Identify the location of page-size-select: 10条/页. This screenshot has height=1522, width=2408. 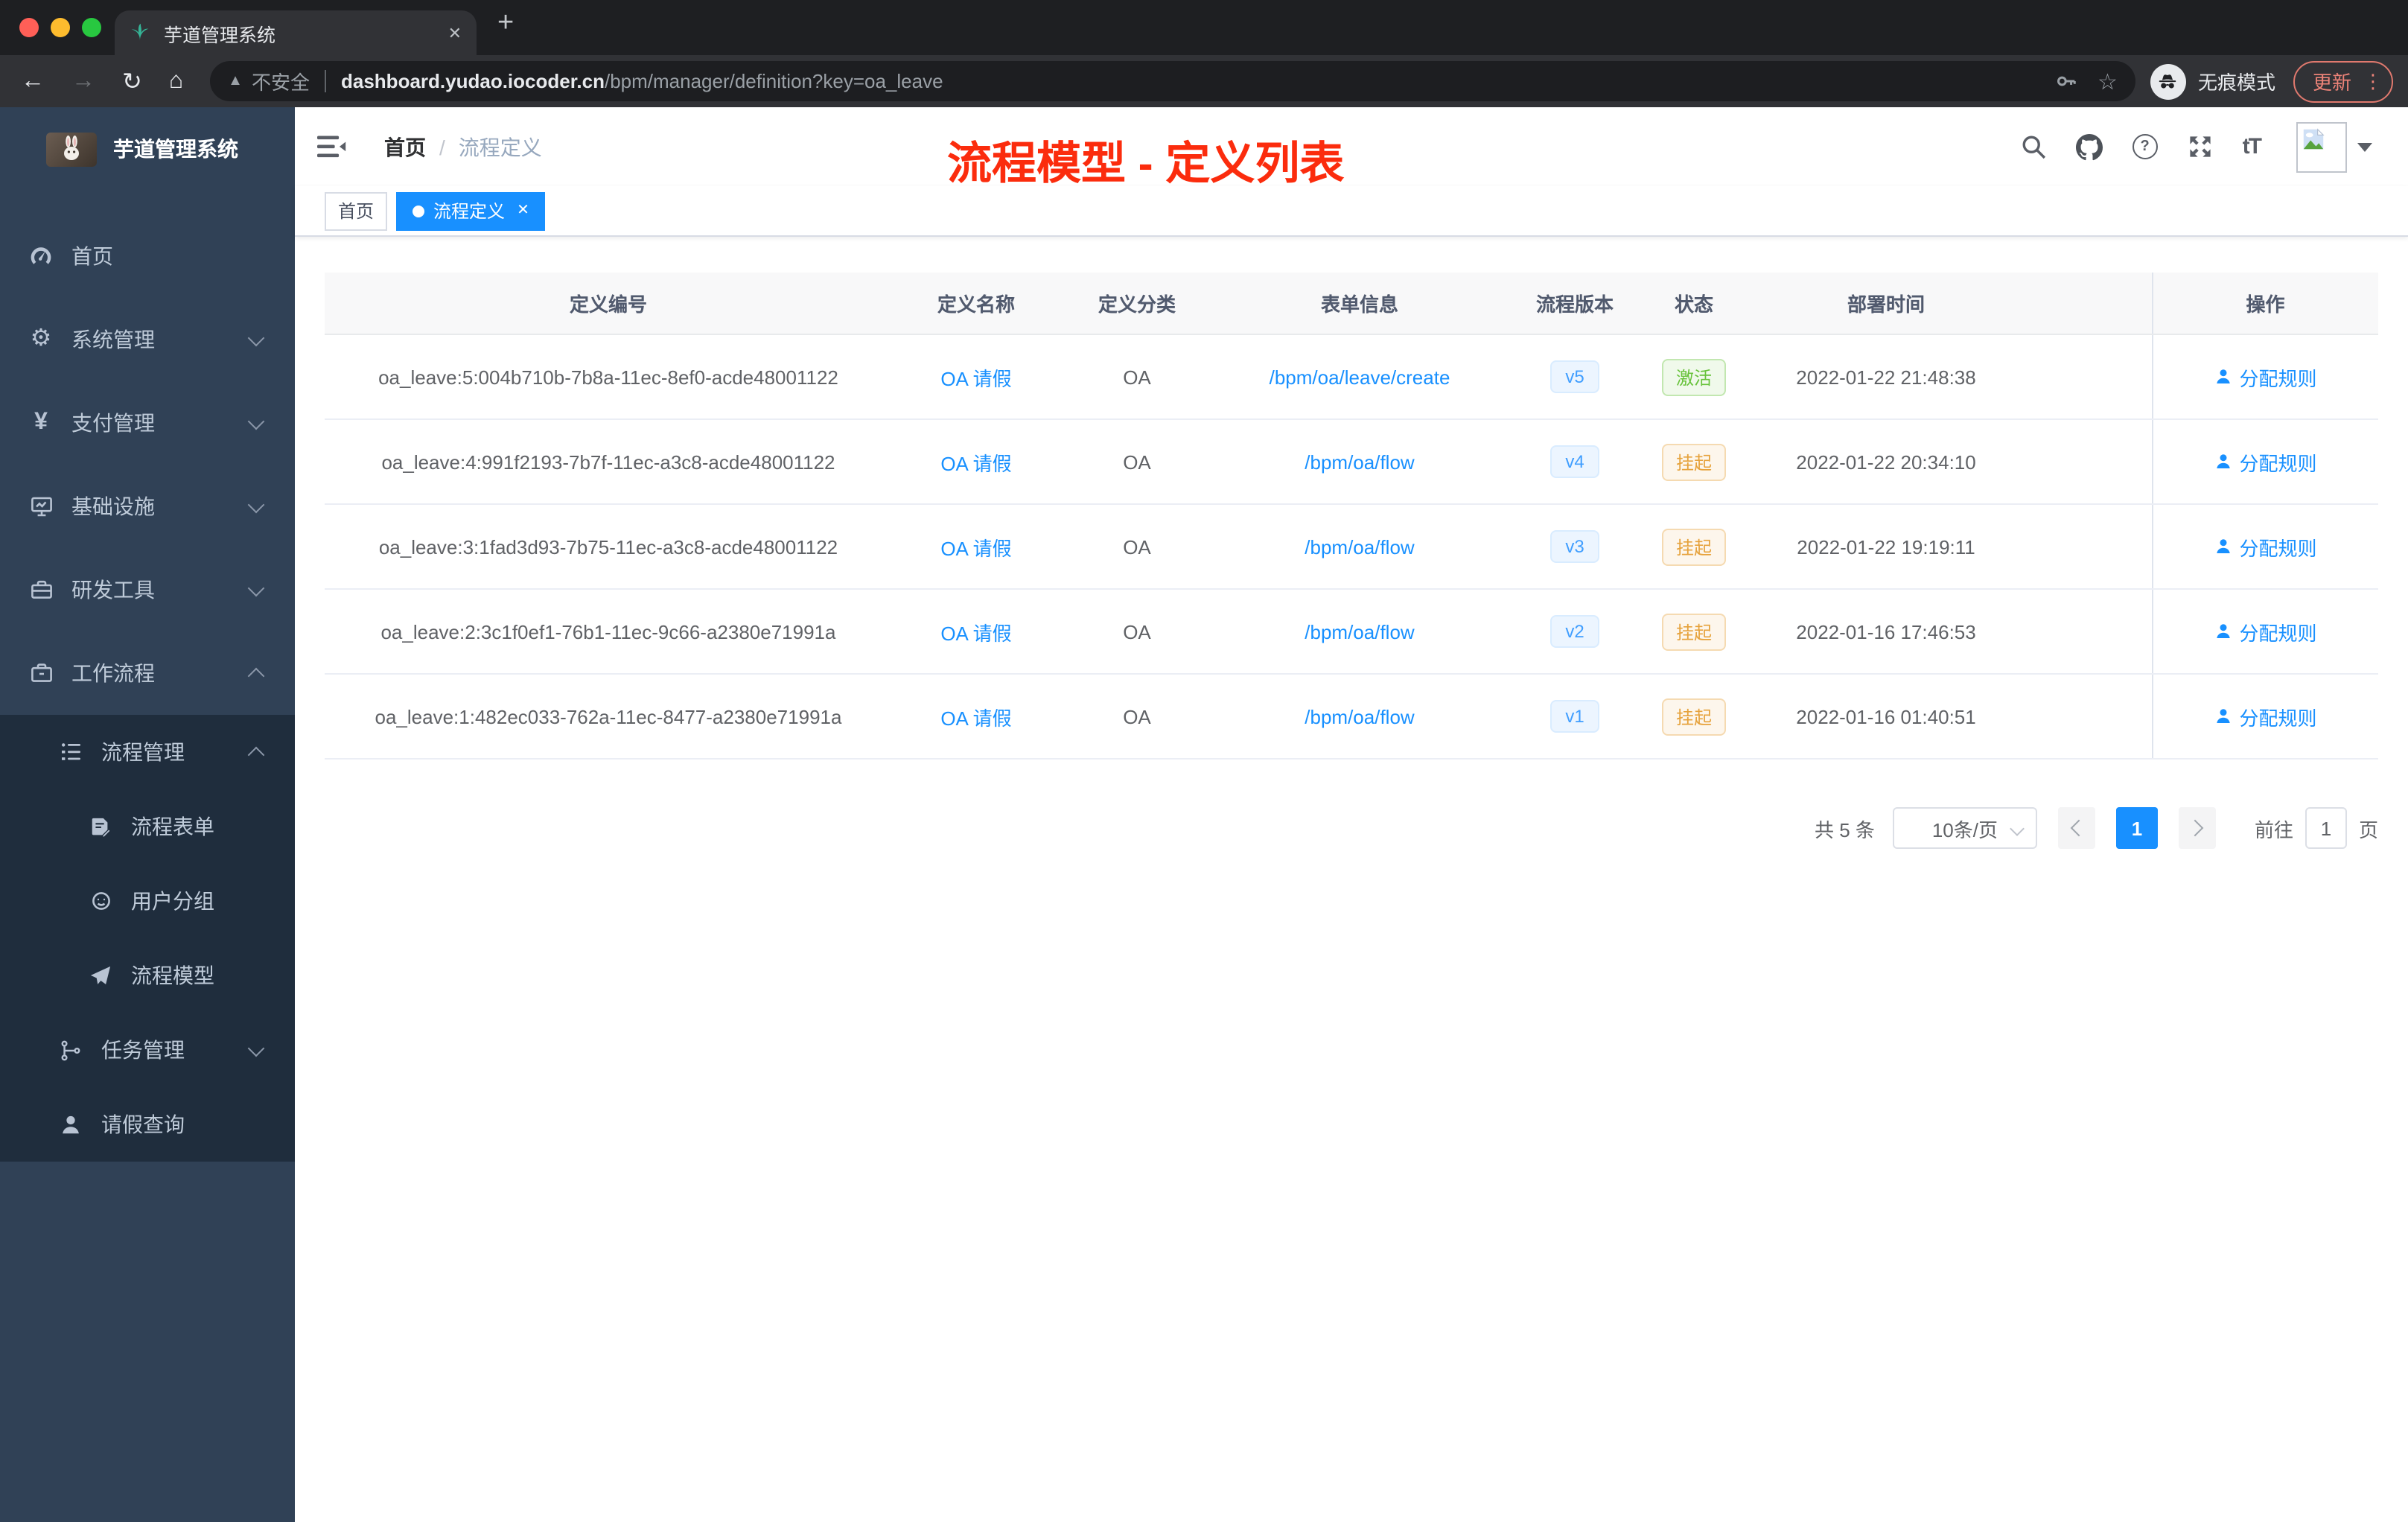
(1964, 828).